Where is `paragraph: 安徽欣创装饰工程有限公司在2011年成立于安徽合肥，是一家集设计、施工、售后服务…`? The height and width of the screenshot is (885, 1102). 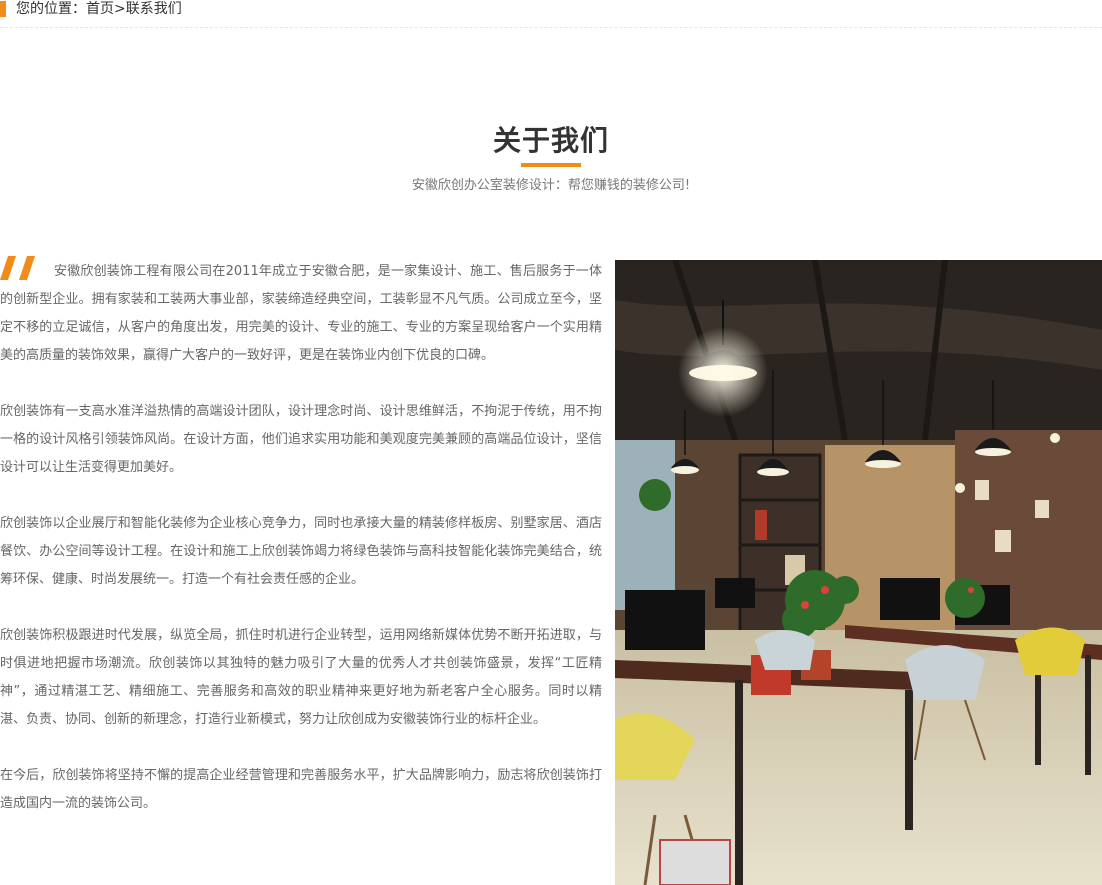
paragraph: 安徽欣创装饰工程有限公司在2011年成立于安徽合肥，是一家集设计、施工、售后服务… is located at coordinates (301, 313).